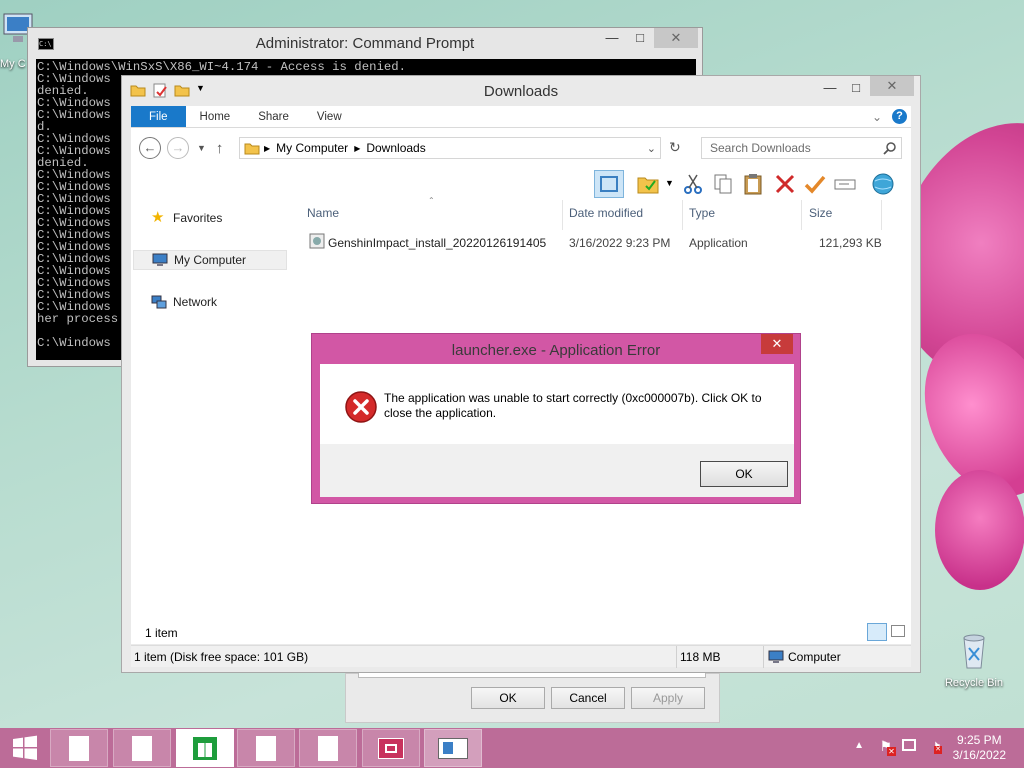 This screenshot has width=1024, height=768. What do you see at coordinates (158, 116) in the screenshot?
I see `tab-file: File` at bounding box center [158, 116].